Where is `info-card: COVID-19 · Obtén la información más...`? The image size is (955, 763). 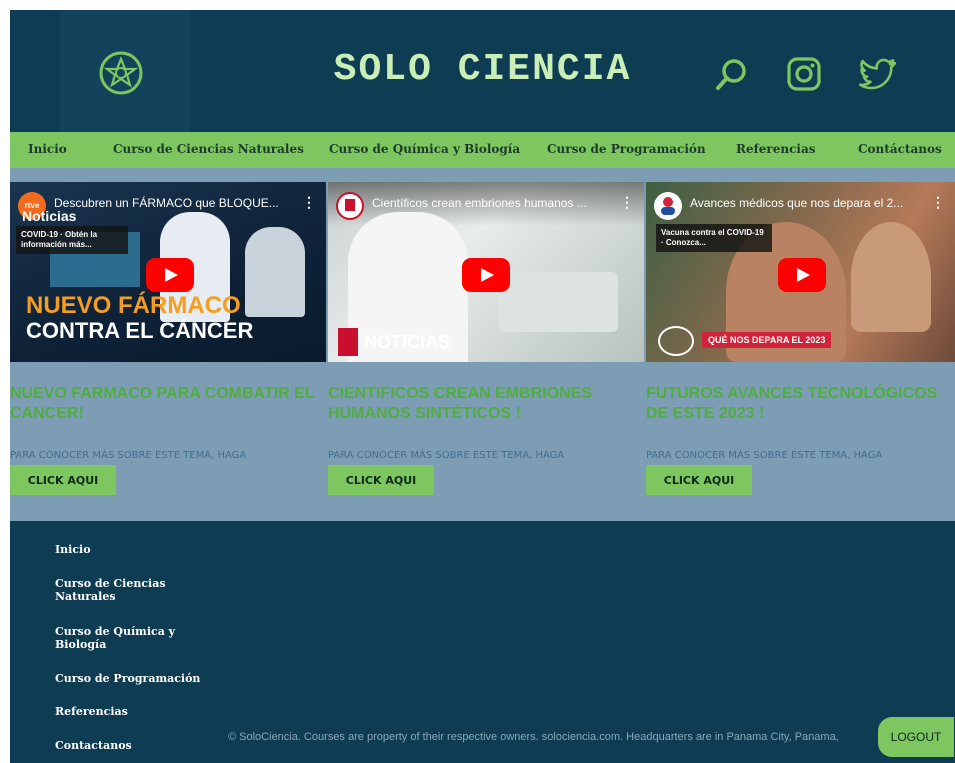
info-card: COVID-19 · Obtén la información más... is located at coordinates (72, 240).